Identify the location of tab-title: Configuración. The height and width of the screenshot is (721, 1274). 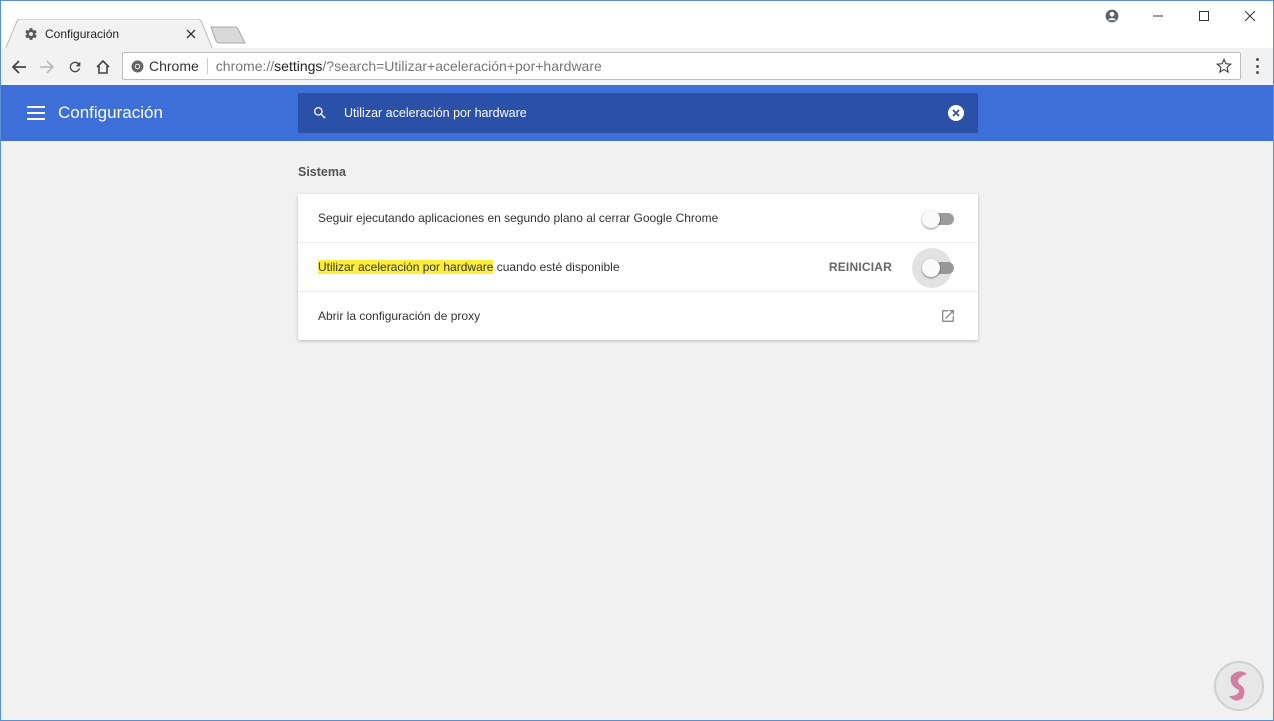
(82, 34).